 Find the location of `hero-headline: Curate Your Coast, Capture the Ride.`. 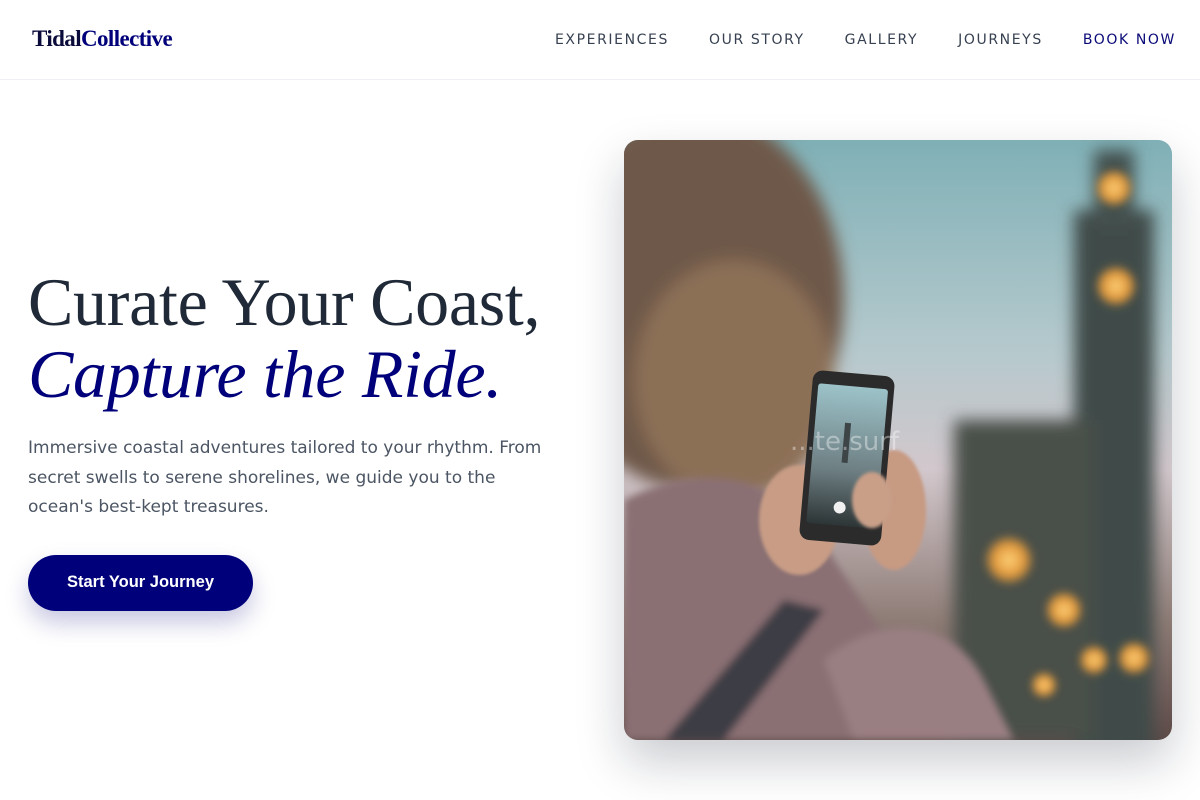

hero-headline: Curate Your Coast, Capture the Ride. is located at coordinates (318, 338).